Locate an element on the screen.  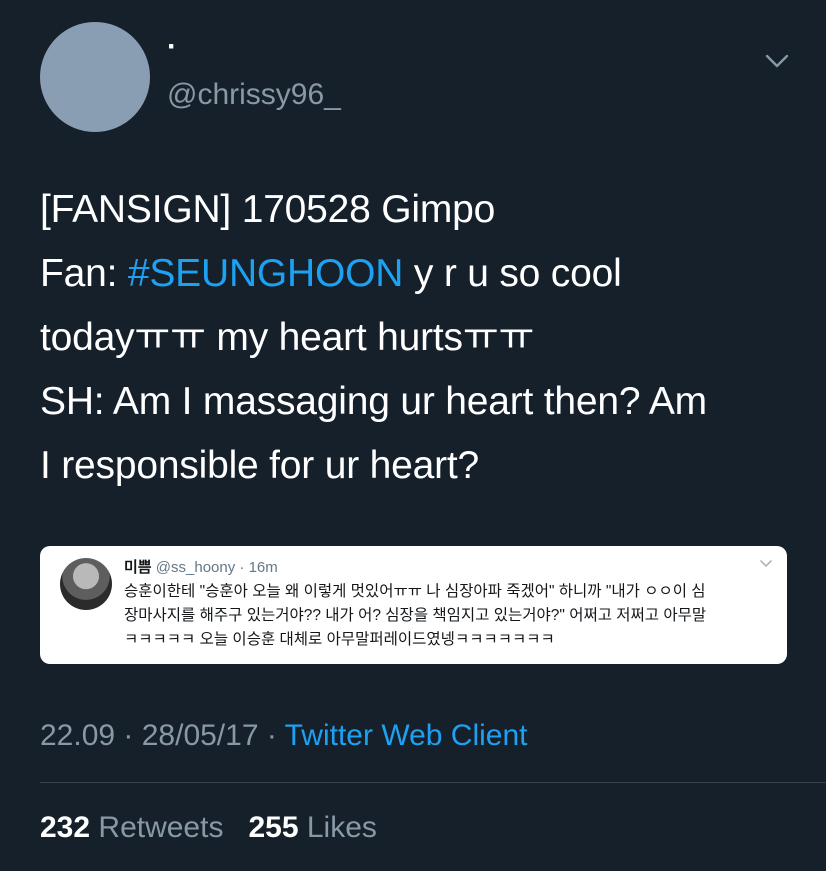
tweet-timestamp: 22.09 · 28/05/17 · Twitter Web Client is located at coordinates (284, 736).